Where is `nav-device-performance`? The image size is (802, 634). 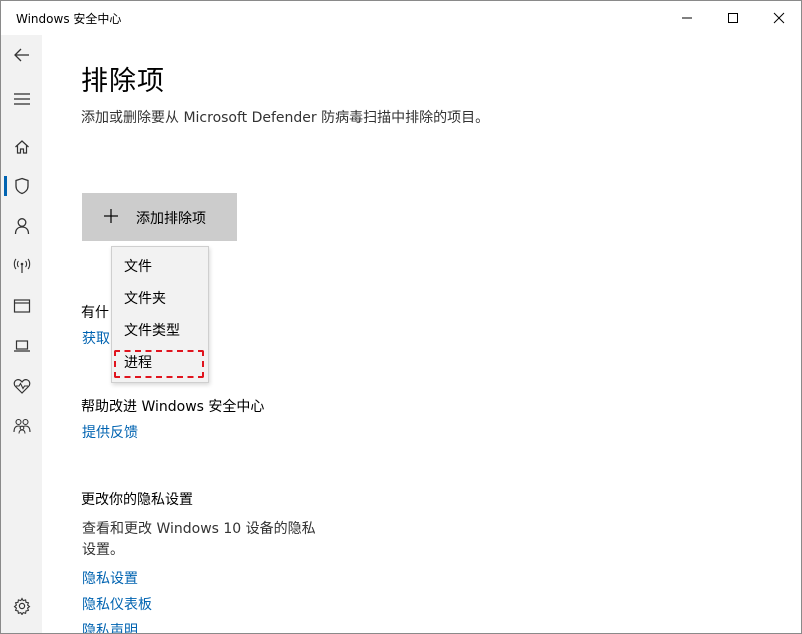 nav-device-performance is located at coordinates (21, 386).